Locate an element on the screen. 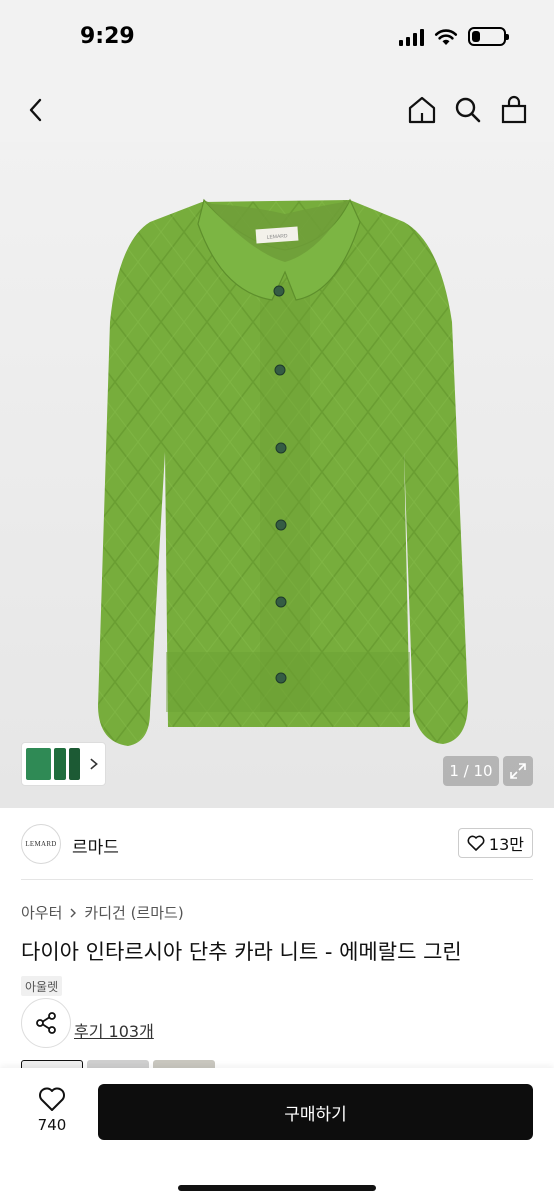 The width and height of the screenshot is (554, 1200). breadcrumb: 아우터 카디건 (르마드) is located at coordinates (102, 912).